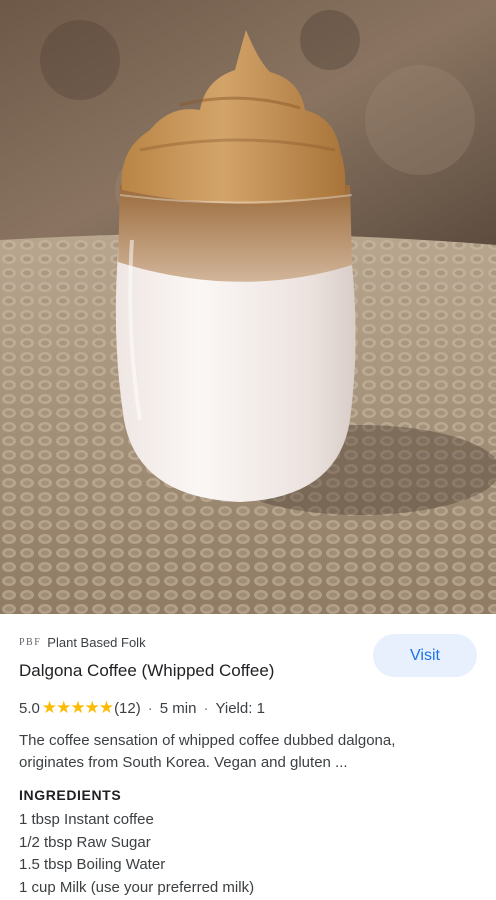 The image size is (496, 900). I want to click on recipe-meta: 5.0 ★★★★★ (12) · 5 min · Yield: 1, so click(142, 708).